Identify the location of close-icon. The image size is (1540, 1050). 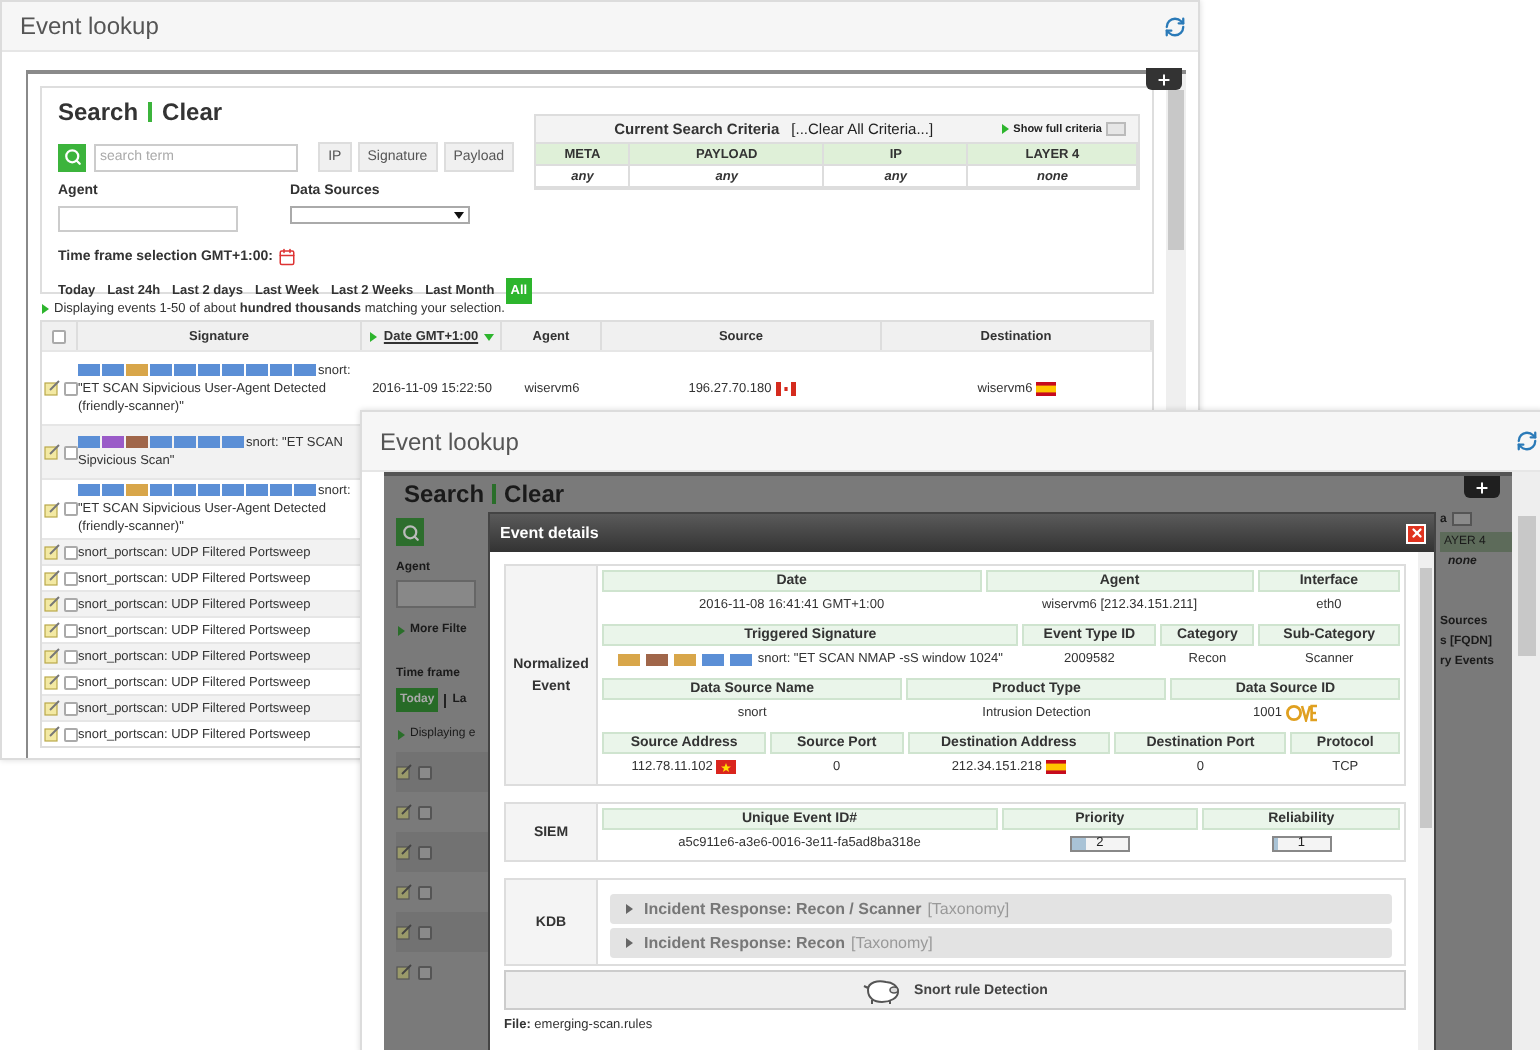
(1416, 533).